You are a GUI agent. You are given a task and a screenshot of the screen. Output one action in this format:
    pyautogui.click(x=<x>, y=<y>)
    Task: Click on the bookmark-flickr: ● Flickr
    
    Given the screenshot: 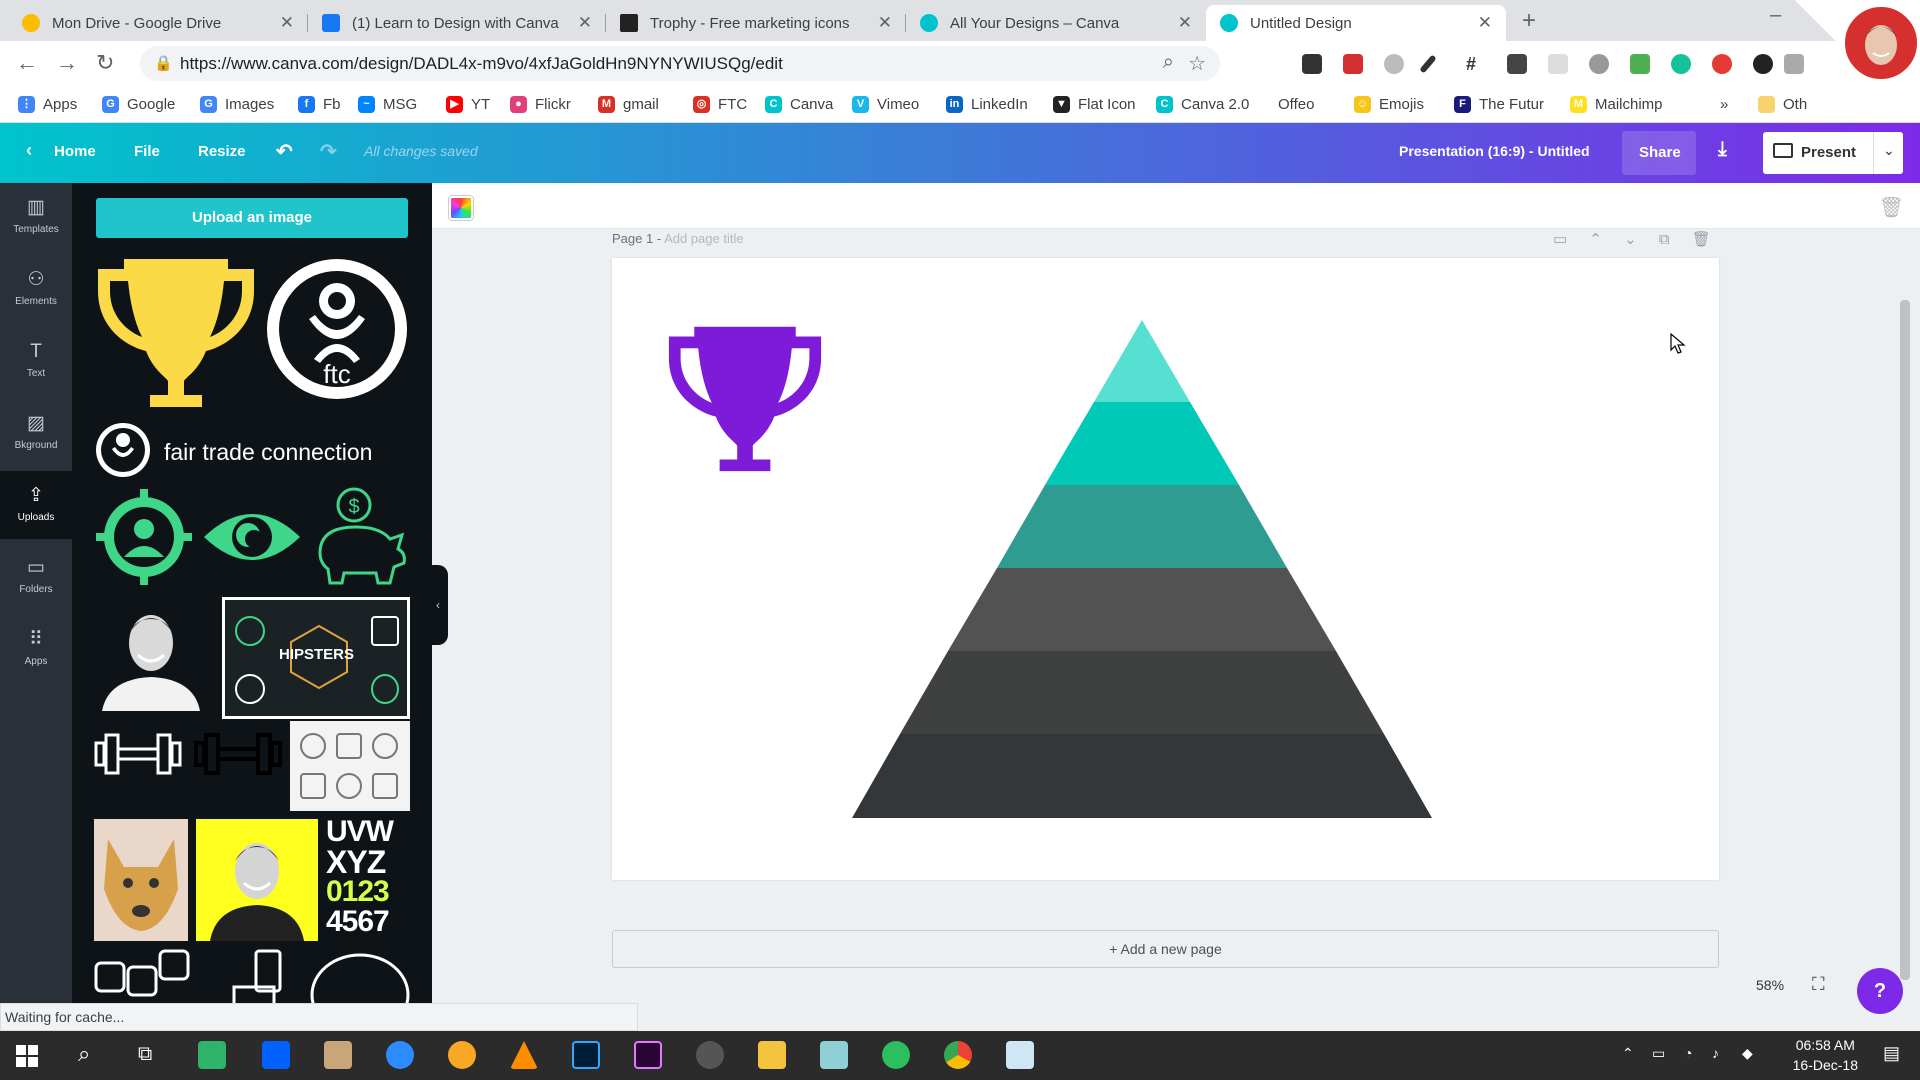 What is the action you would take?
    pyautogui.click(x=540, y=104)
    